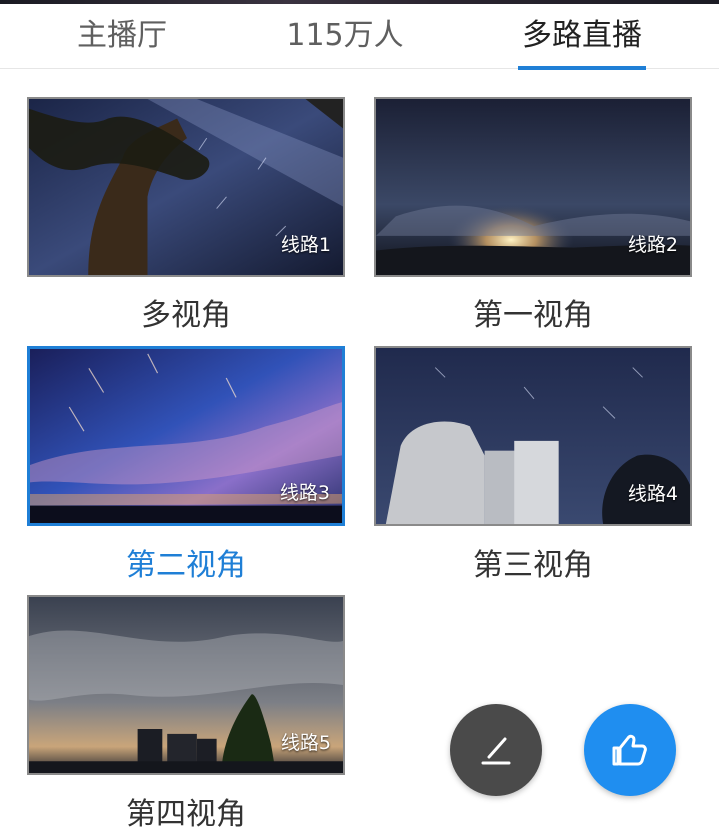 This screenshot has height=839, width=719. What do you see at coordinates (122, 36) in the screenshot?
I see `tab-host-hall: 主播厅` at bounding box center [122, 36].